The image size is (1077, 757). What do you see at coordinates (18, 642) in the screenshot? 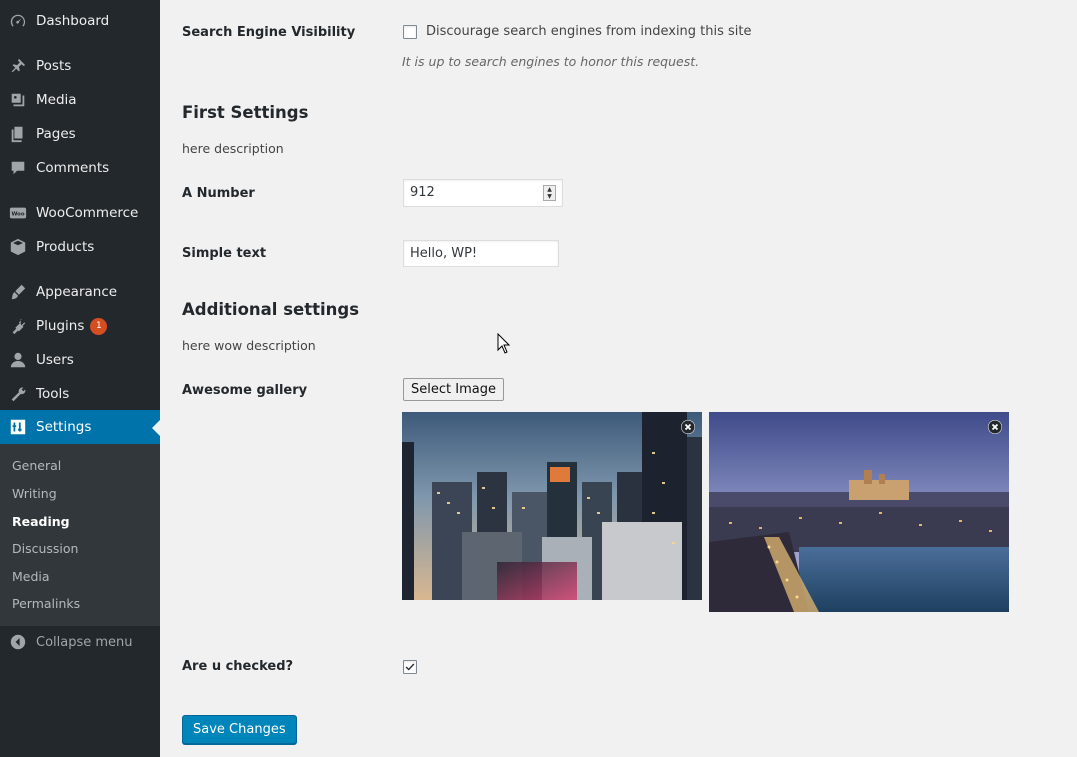
I see `collapse-arrow-icon` at bounding box center [18, 642].